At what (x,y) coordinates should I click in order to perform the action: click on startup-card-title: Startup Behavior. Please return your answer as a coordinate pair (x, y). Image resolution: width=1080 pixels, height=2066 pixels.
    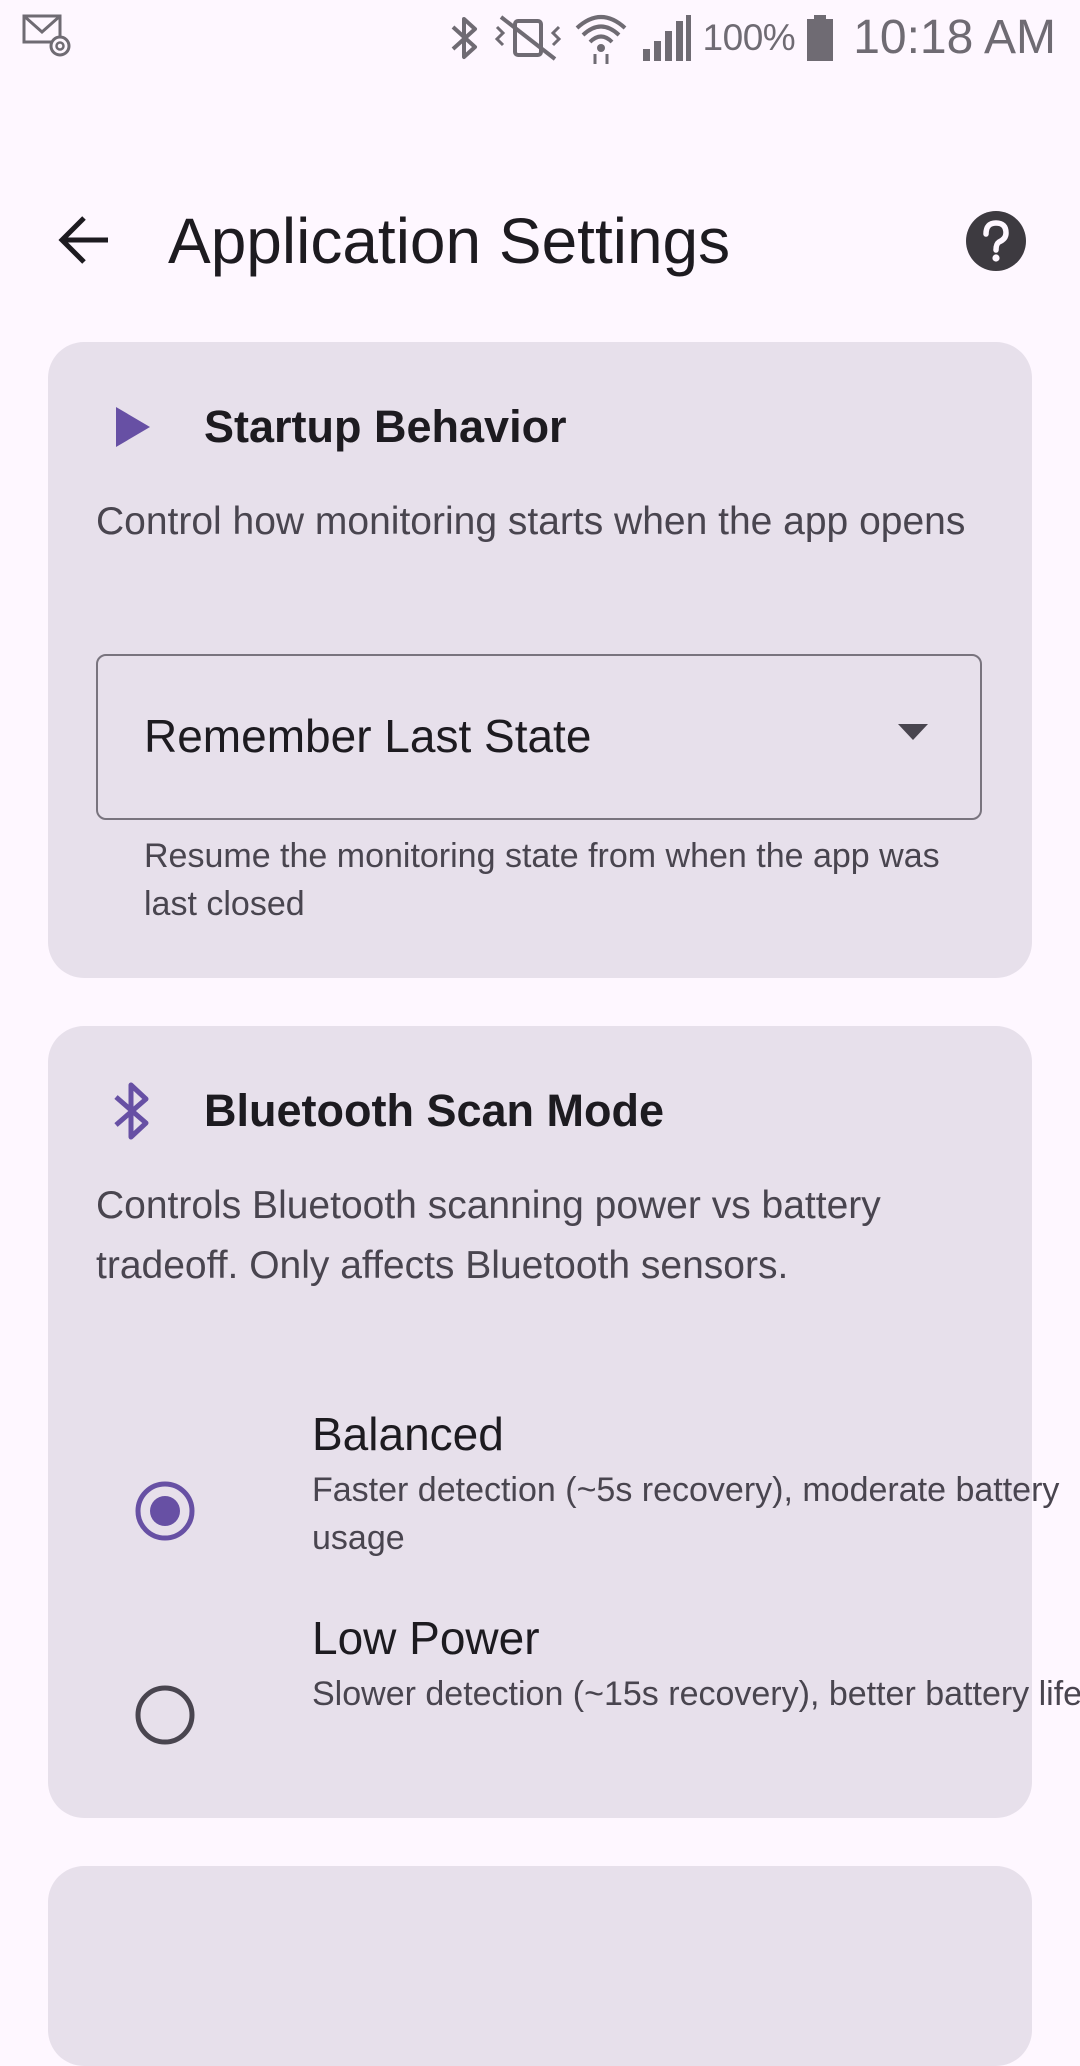
    Looking at the image, I should click on (385, 426).